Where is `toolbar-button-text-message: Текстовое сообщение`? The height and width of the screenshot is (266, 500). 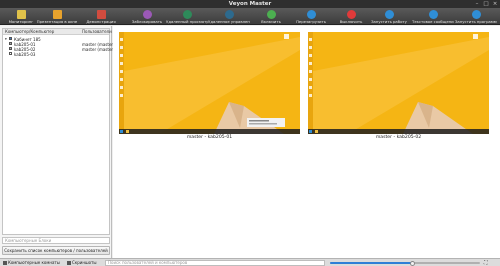
toolbar-button-text-message: Текстовое сообщение is located at coordinates (433, 16).